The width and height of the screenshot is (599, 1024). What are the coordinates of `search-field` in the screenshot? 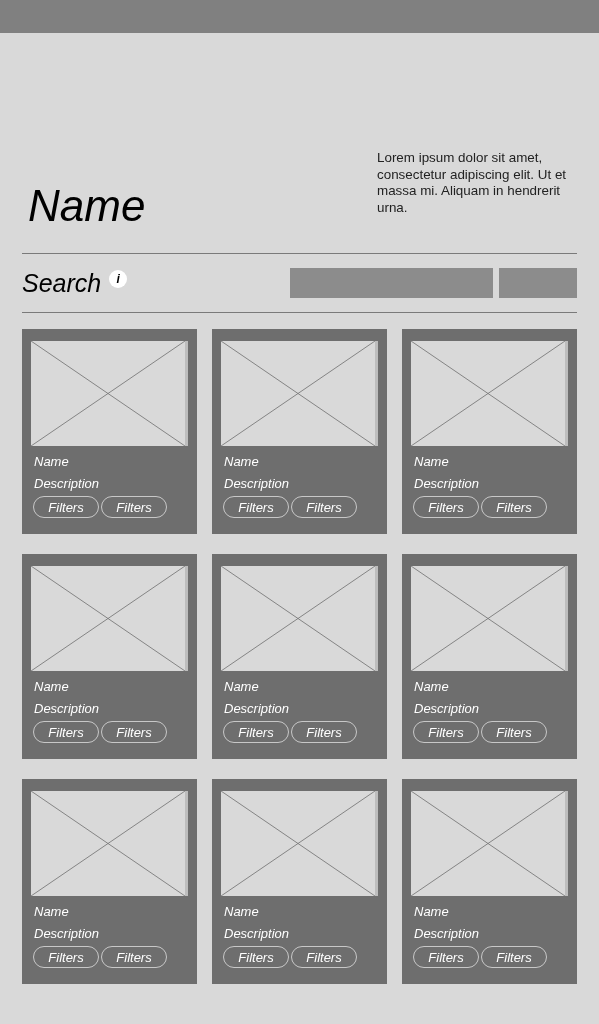 It's located at (391, 283).